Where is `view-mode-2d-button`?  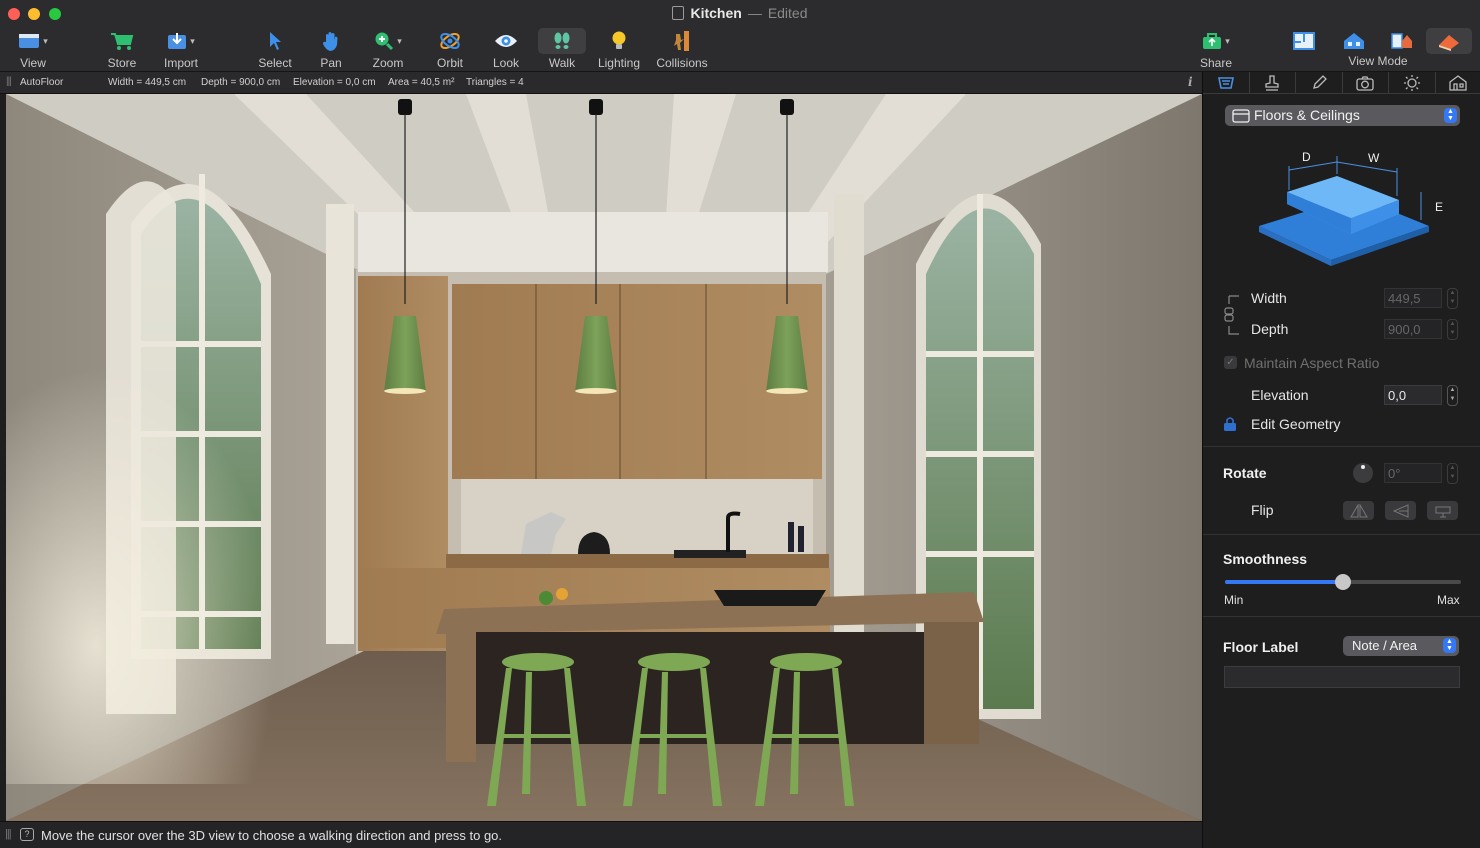 view-mode-2d-button is located at coordinates (1304, 41).